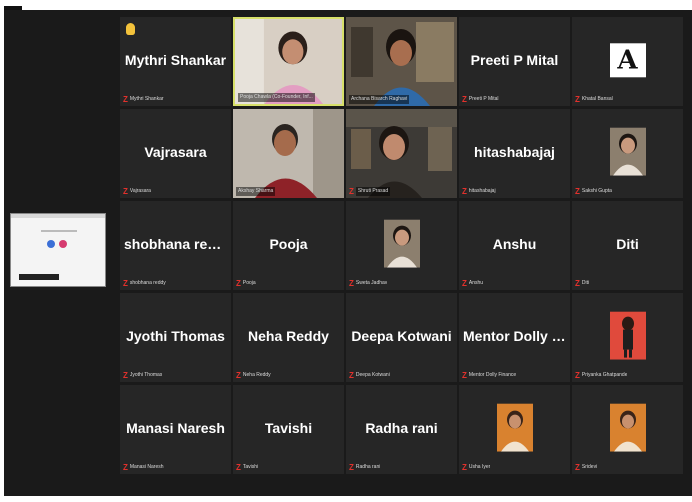 This screenshot has width=692, height=502. I want to click on participant-name-tag: Z Khatal Bansal, so click(594, 99).